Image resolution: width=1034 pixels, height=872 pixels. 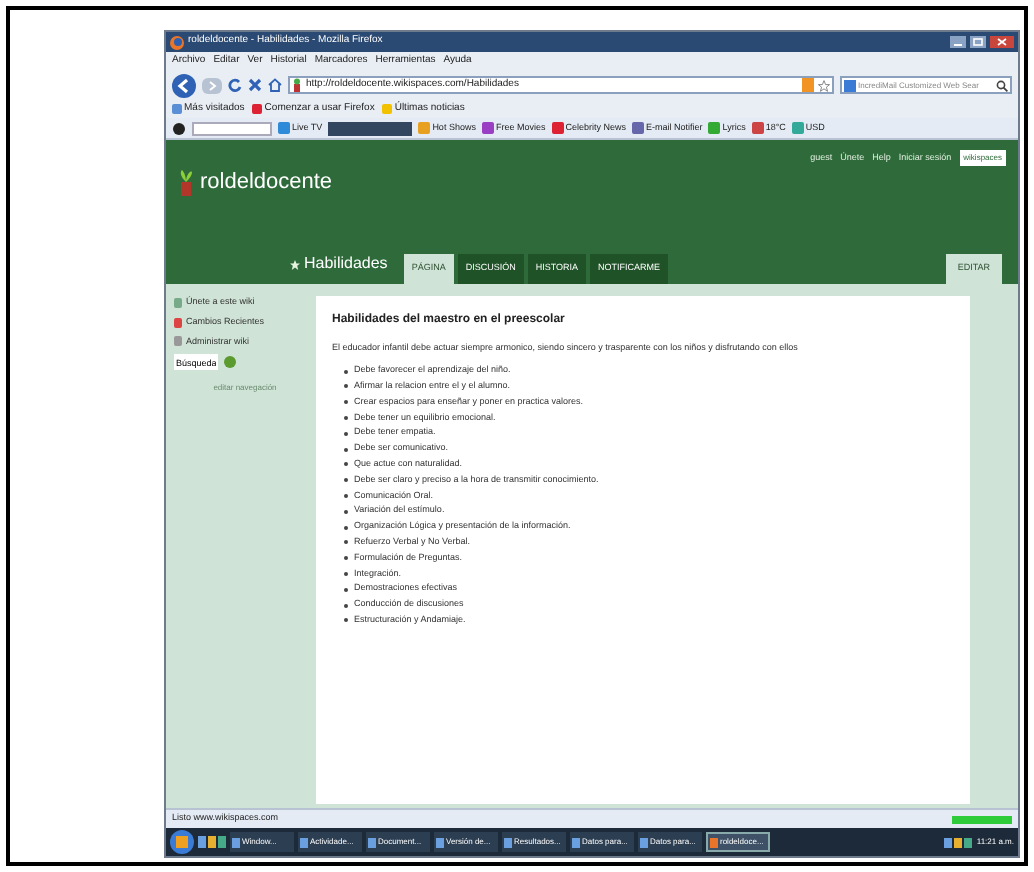 What do you see at coordinates (958, 42) in the screenshot?
I see `minimize-icon` at bounding box center [958, 42].